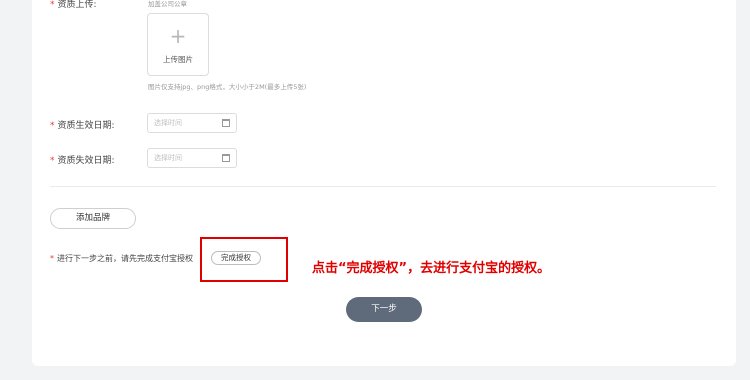 The height and width of the screenshot is (380, 750). What do you see at coordinates (93, 218) in the screenshot?
I see `add-brand-button: 添加品牌` at bounding box center [93, 218].